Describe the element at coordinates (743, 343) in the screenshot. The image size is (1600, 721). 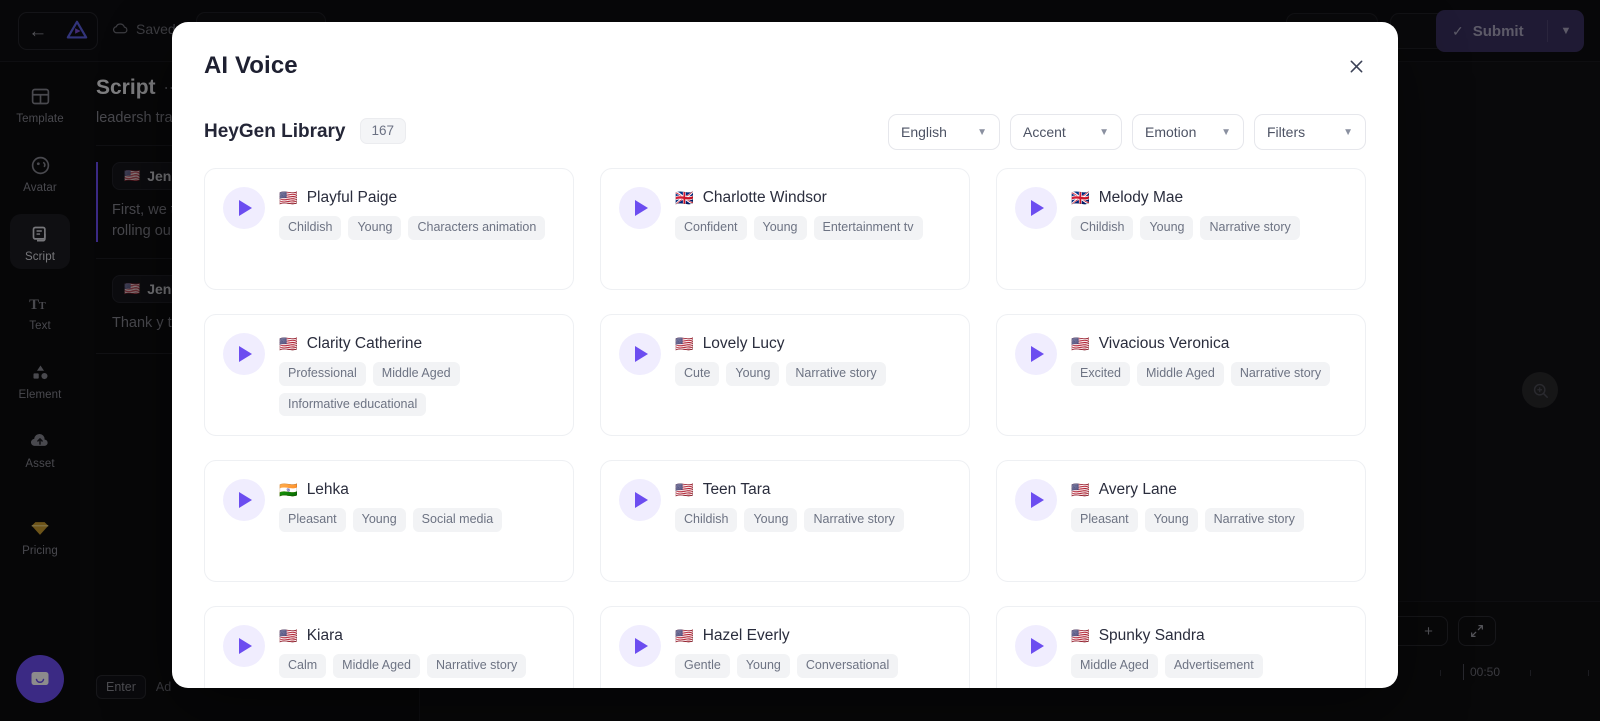
I see `voice-name: Lovely Lucy` at that location.